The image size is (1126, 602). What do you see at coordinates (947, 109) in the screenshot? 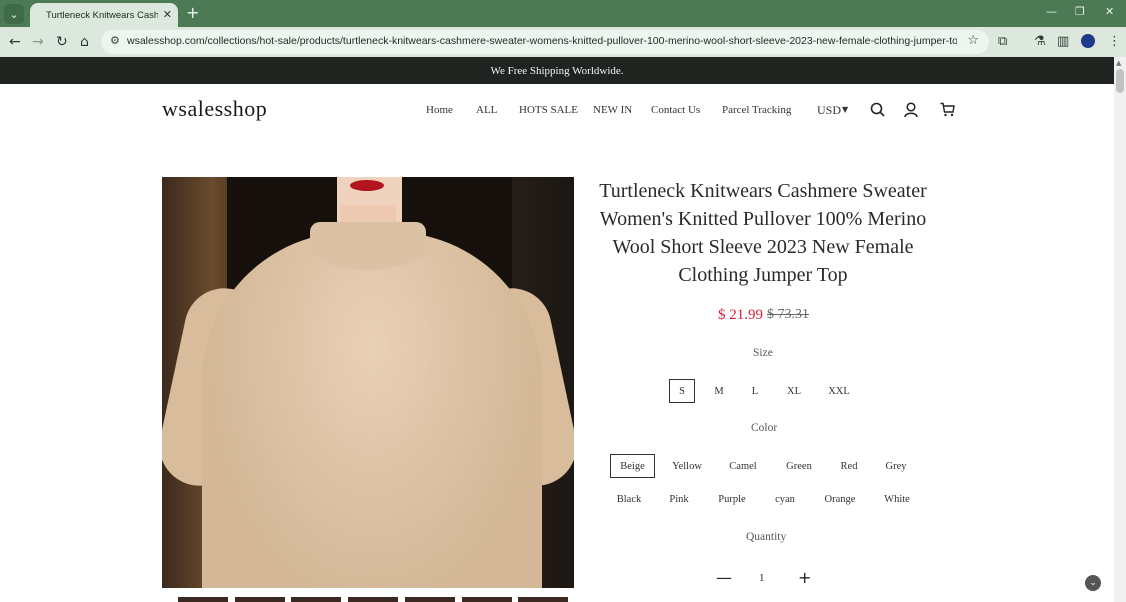
I see `cart-icon` at bounding box center [947, 109].